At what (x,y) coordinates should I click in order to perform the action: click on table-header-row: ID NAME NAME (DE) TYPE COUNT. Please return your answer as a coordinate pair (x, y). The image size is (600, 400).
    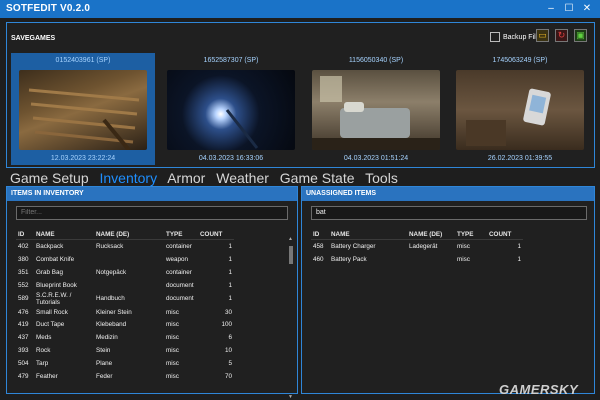
    Looking at the image, I should click on (417, 234).